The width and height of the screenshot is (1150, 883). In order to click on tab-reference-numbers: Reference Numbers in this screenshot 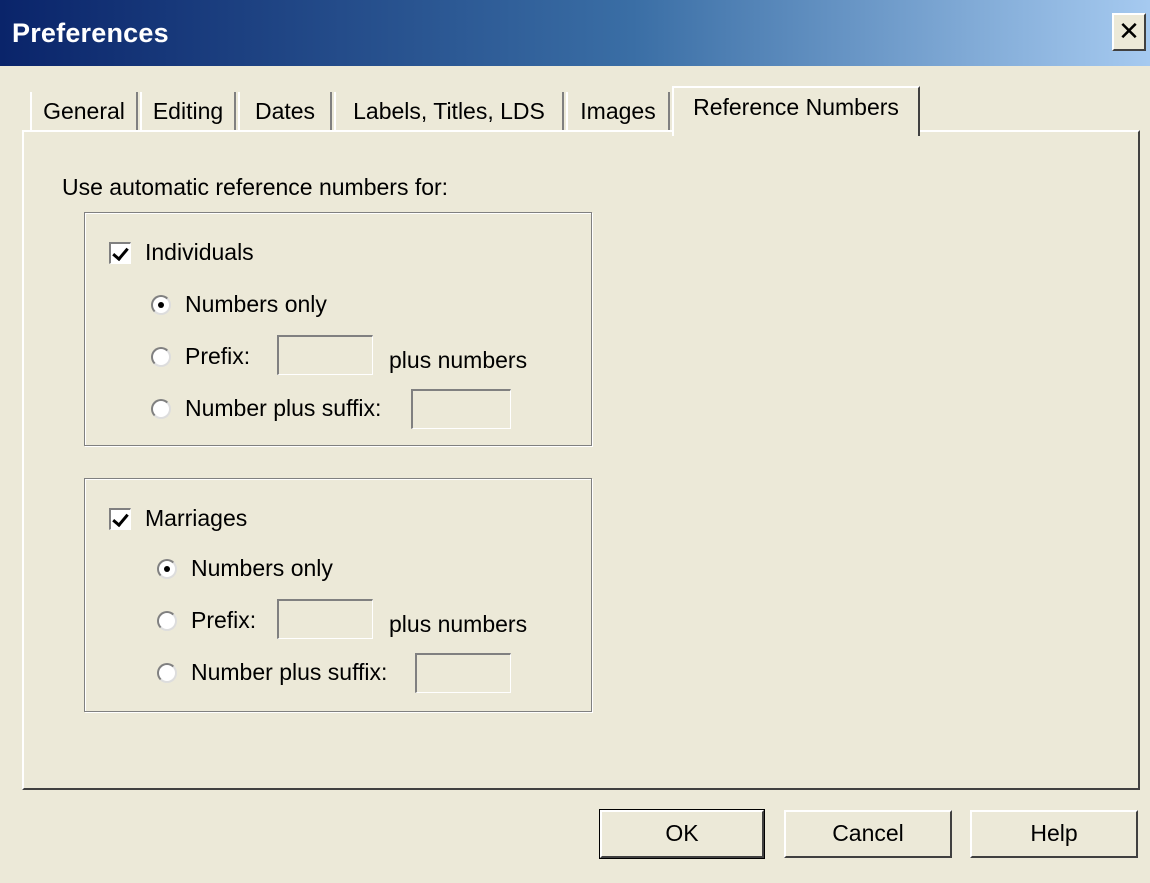, I will do `click(796, 111)`.